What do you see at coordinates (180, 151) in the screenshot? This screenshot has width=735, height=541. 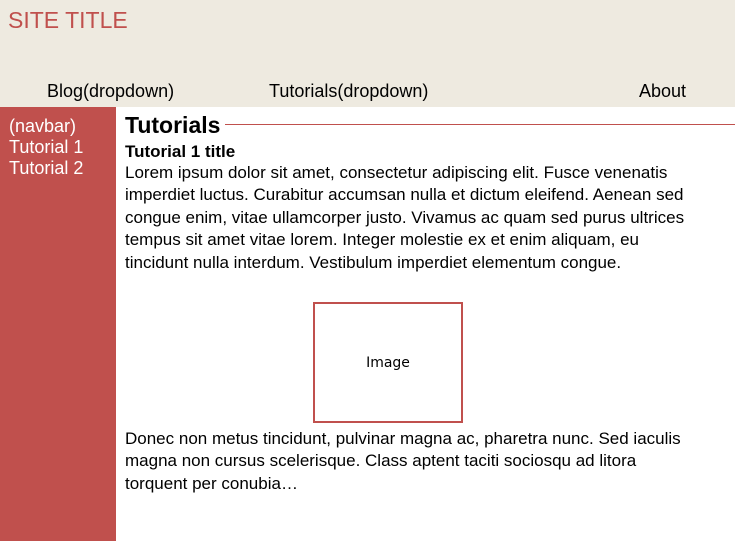 I see `article-title: Tutorial 1 title` at bounding box center [180, 151].